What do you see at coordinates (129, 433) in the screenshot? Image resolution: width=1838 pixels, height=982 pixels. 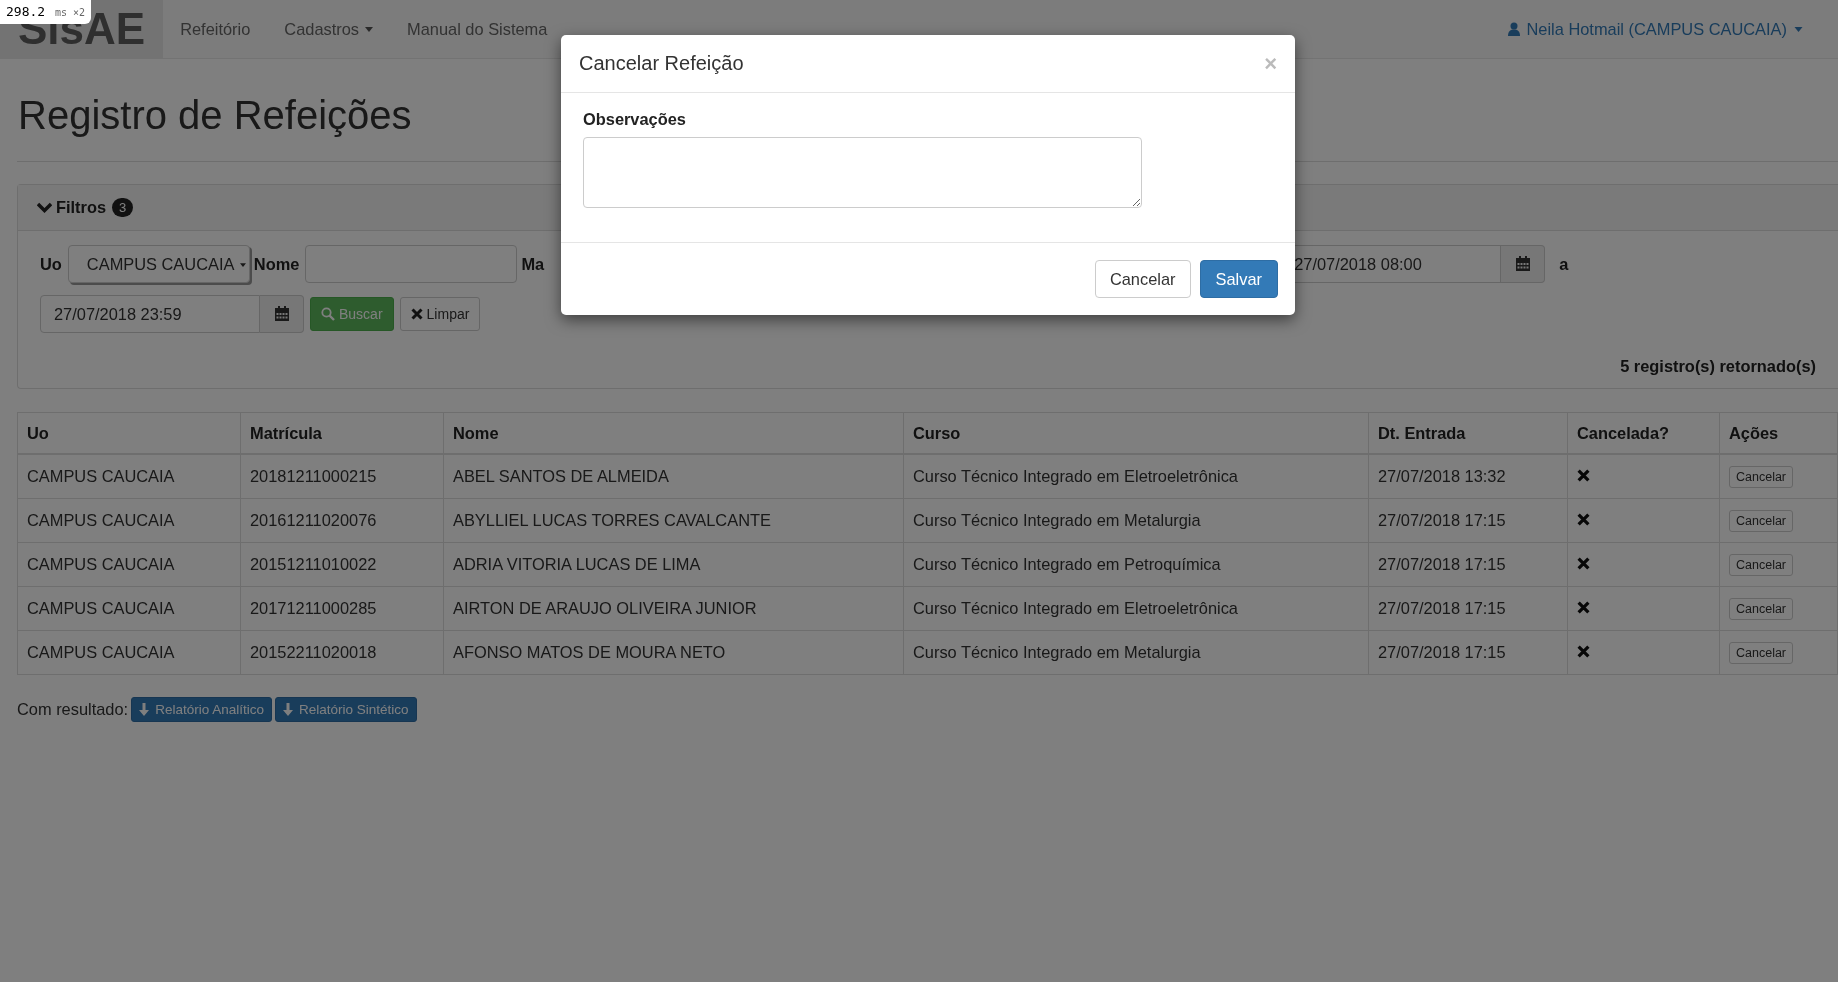 I see `column-header: Uo` at bounding box center [129, 433].